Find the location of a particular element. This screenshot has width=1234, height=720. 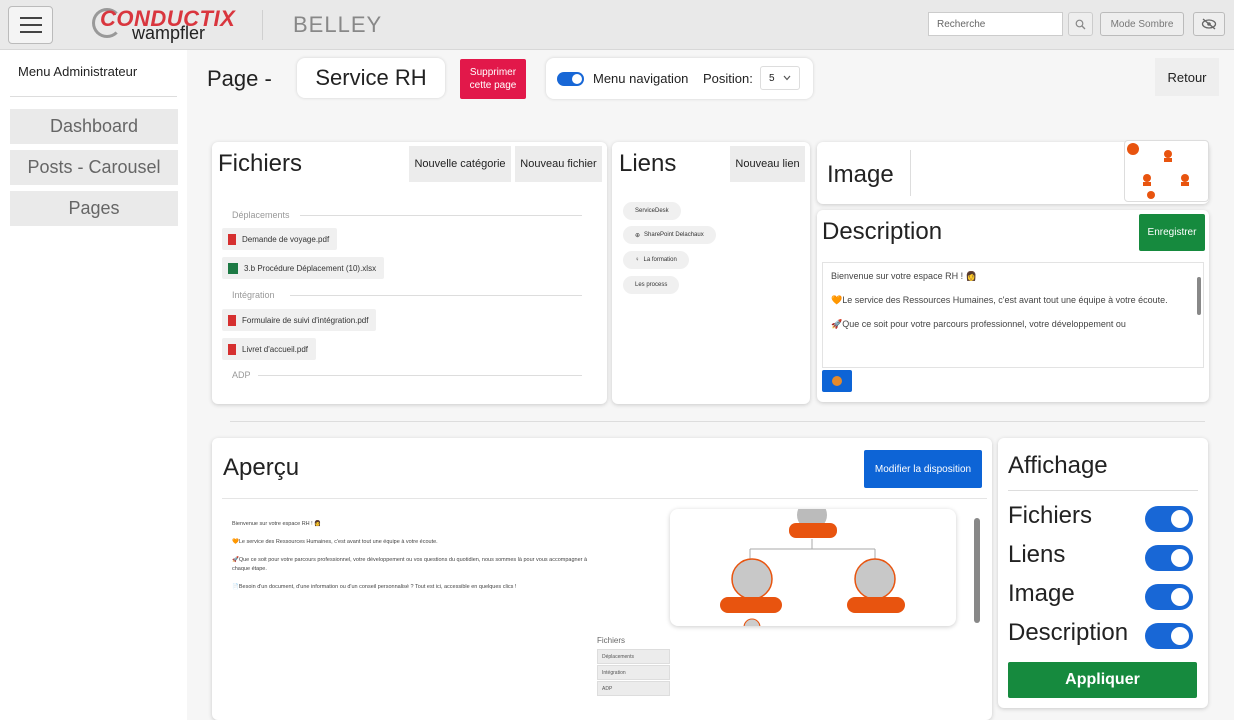

link-item: Les process is located at coordinates (651, 285).